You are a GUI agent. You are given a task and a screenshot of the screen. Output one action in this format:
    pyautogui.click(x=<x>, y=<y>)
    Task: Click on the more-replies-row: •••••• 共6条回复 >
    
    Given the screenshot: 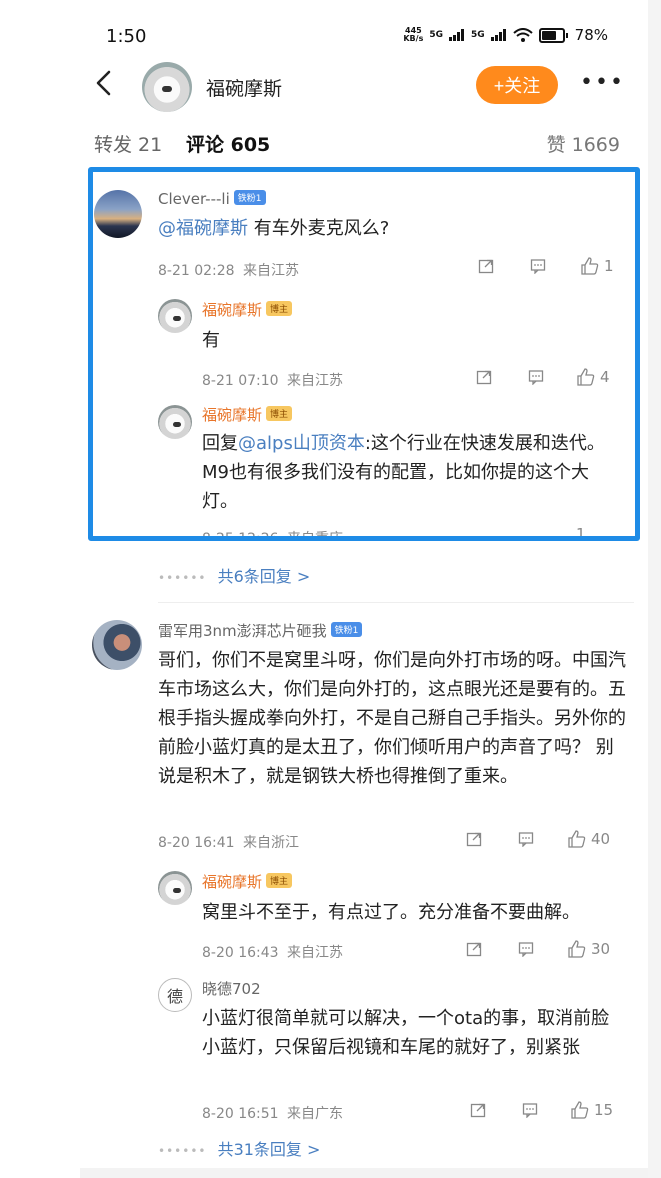 What is the action you would take?
    pyautogui.click(x=234, y=575)
    